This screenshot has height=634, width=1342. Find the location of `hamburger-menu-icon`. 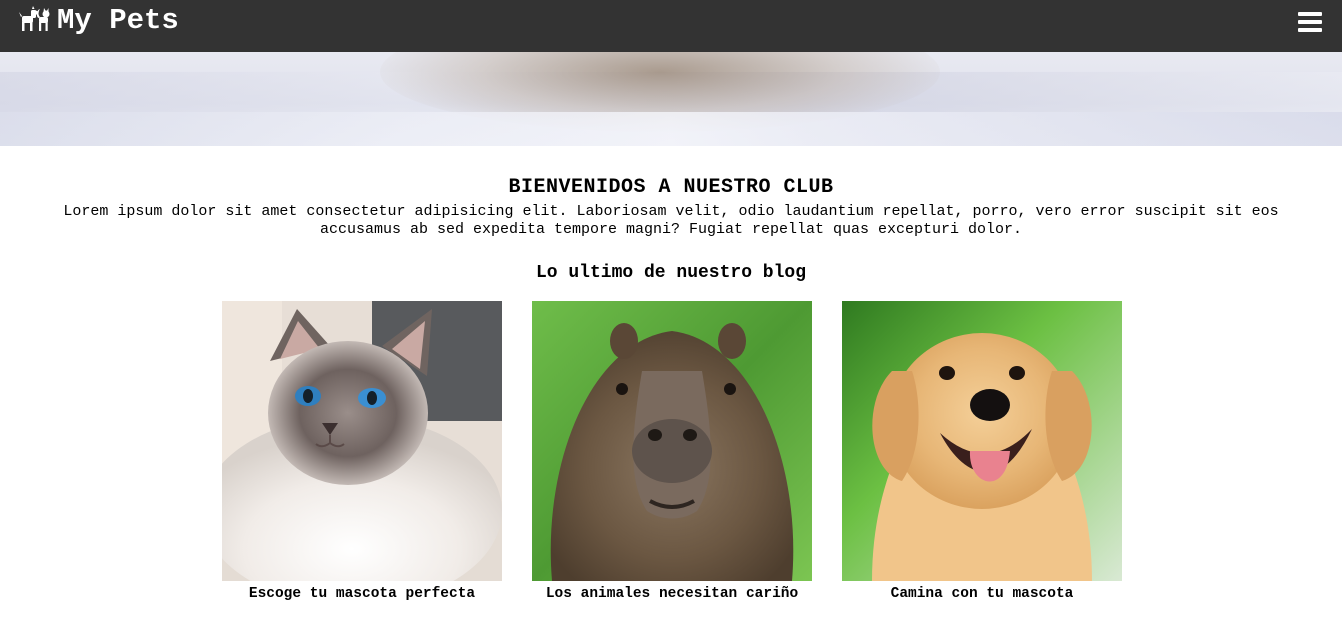

hamburger-menu-icon is located at coordinates (1310, 23).